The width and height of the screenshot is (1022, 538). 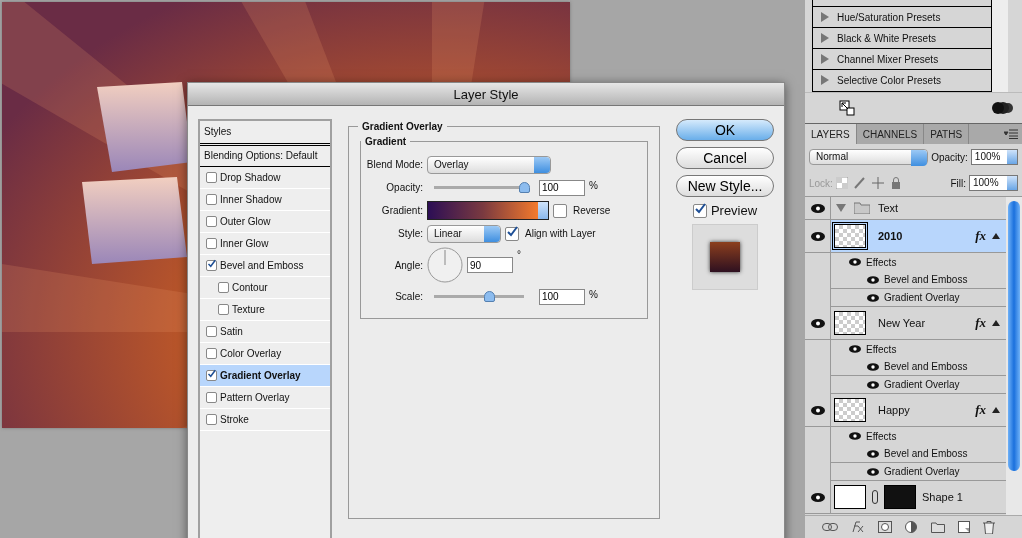 I want to click on checkbox-label: Preview, so click(x=734, y=210).